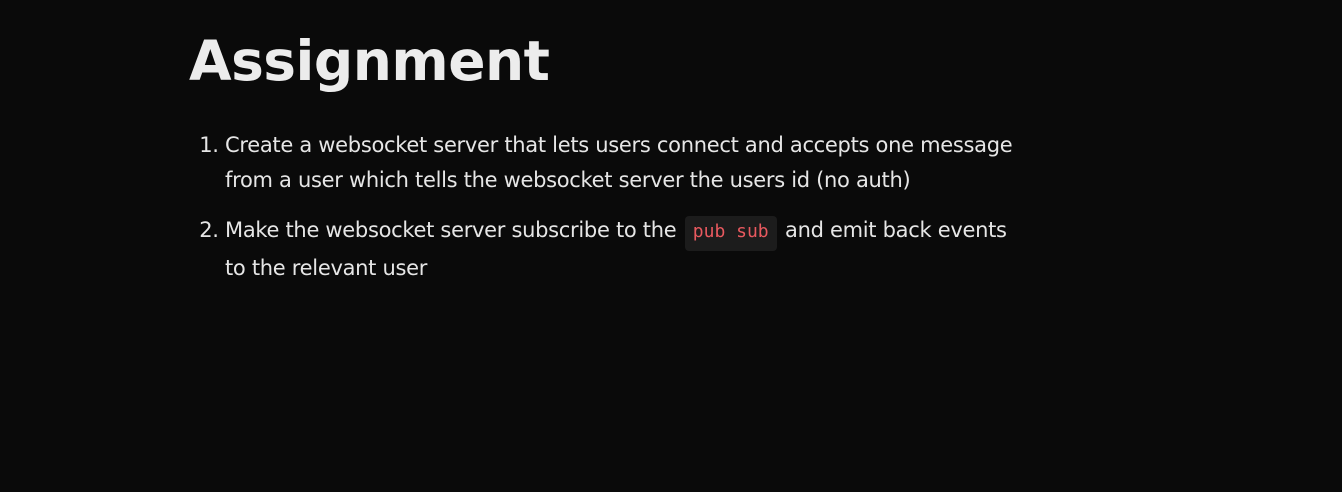 This screenshot has width=1342, height=492. Describe the element at coordinates (369, 61) in the screenshot. I see `page-title: Assignment` at that location.